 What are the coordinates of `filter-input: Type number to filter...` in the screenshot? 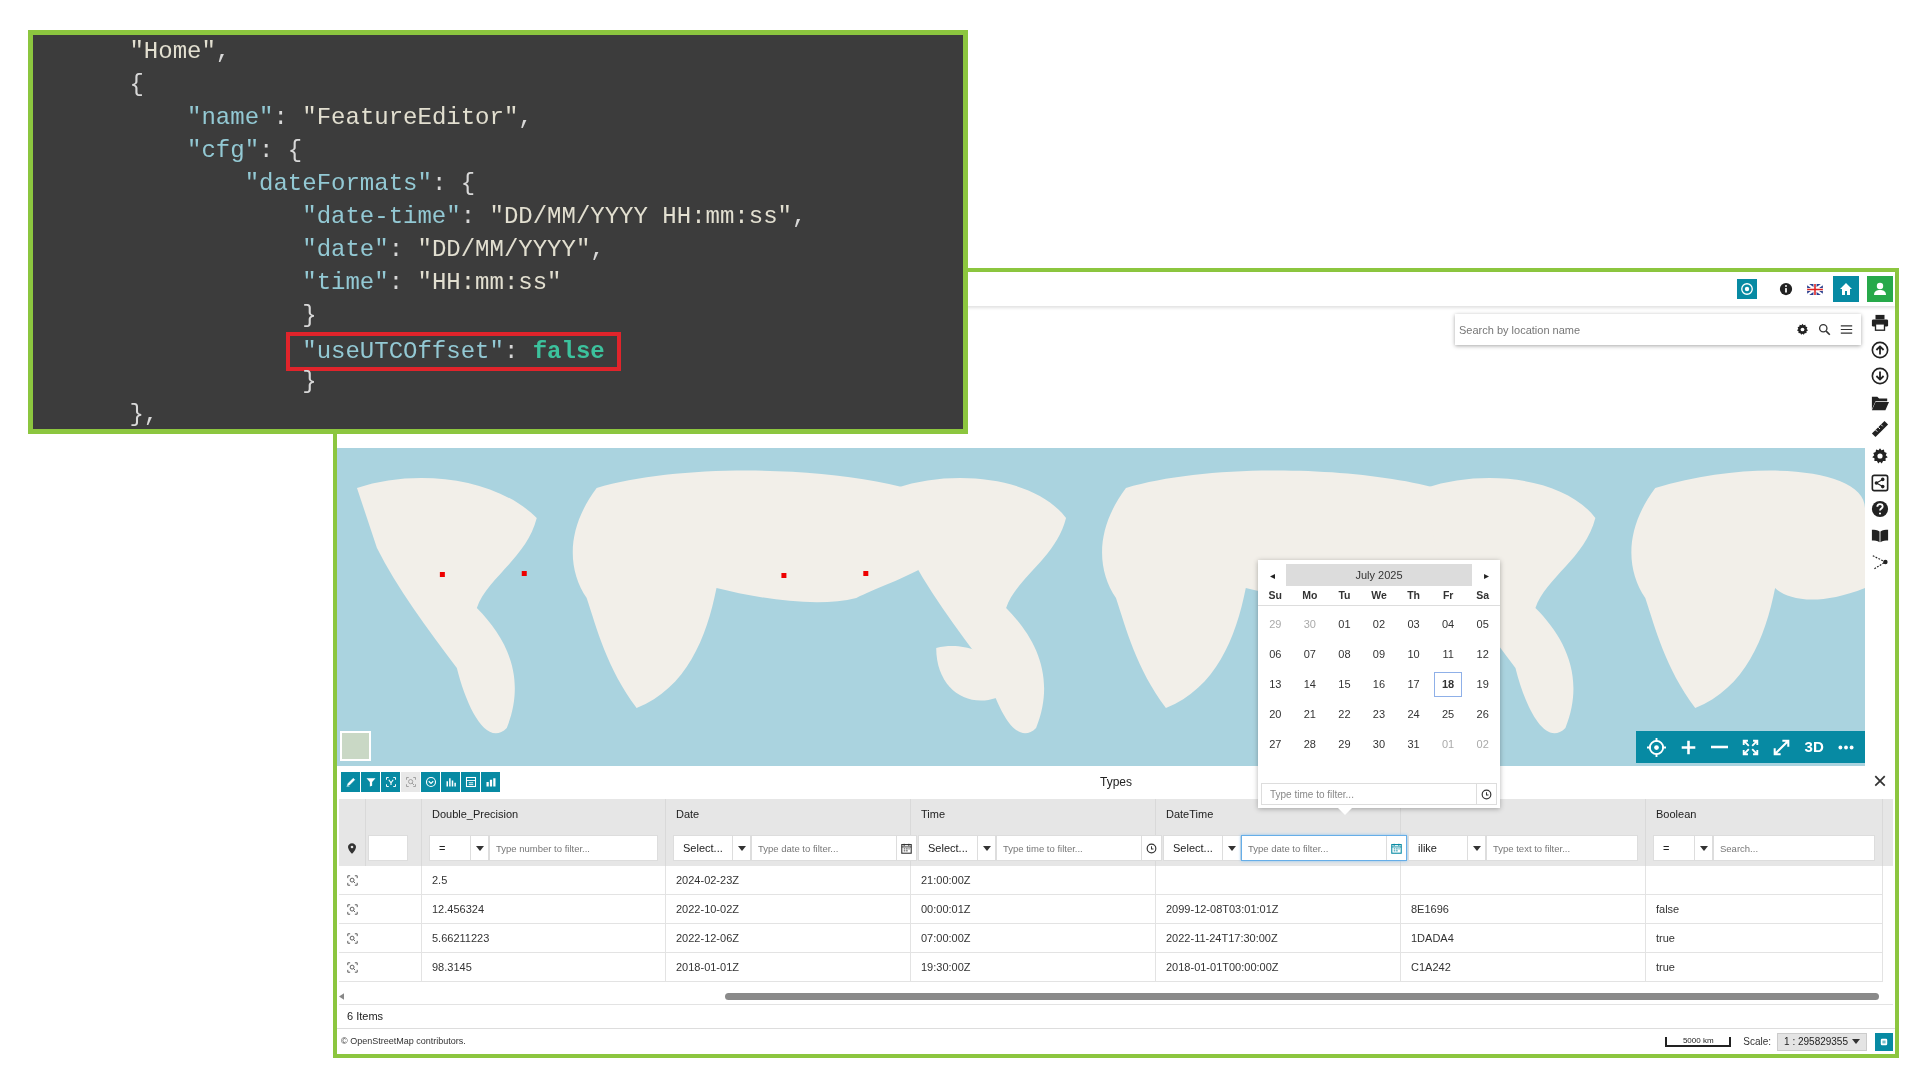 It's located at (573, 848).